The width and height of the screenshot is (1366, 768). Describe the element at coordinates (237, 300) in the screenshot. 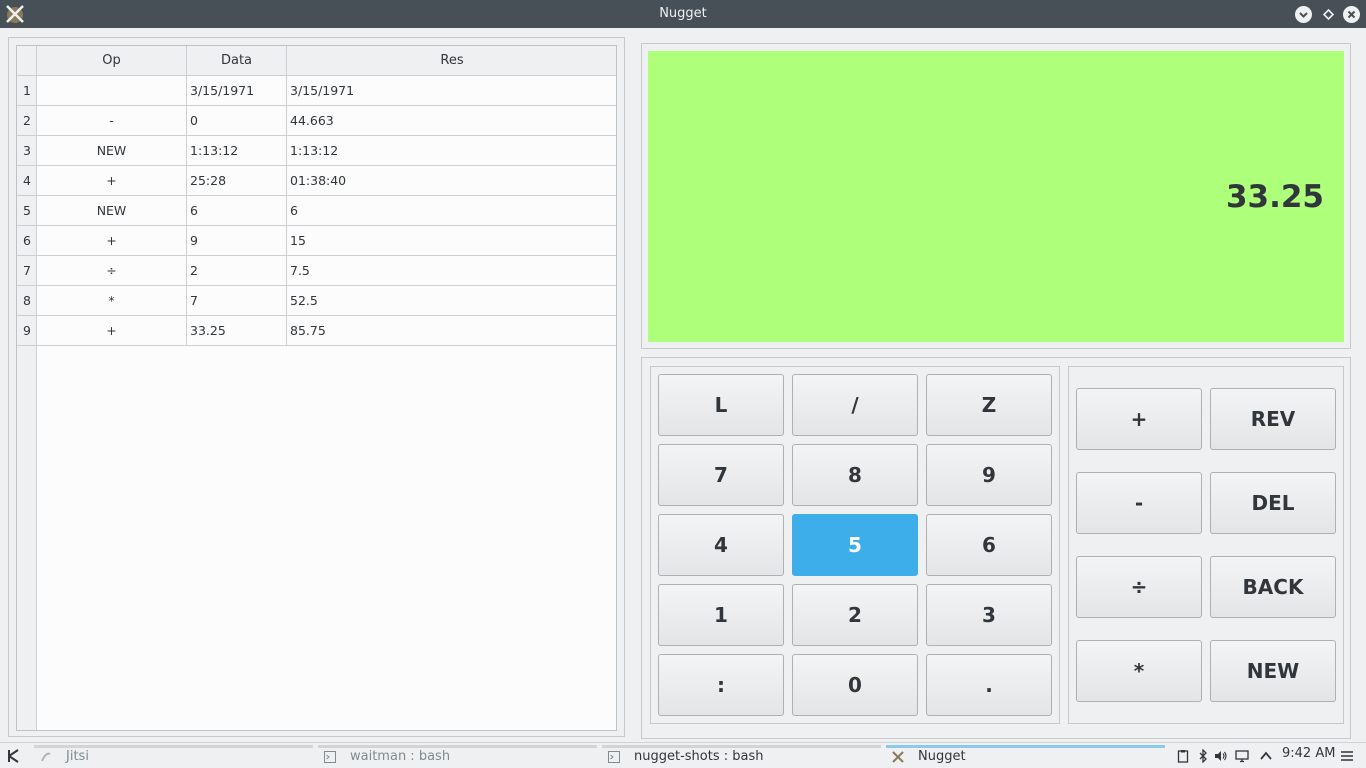

I see `cell-data: 7` at that location.